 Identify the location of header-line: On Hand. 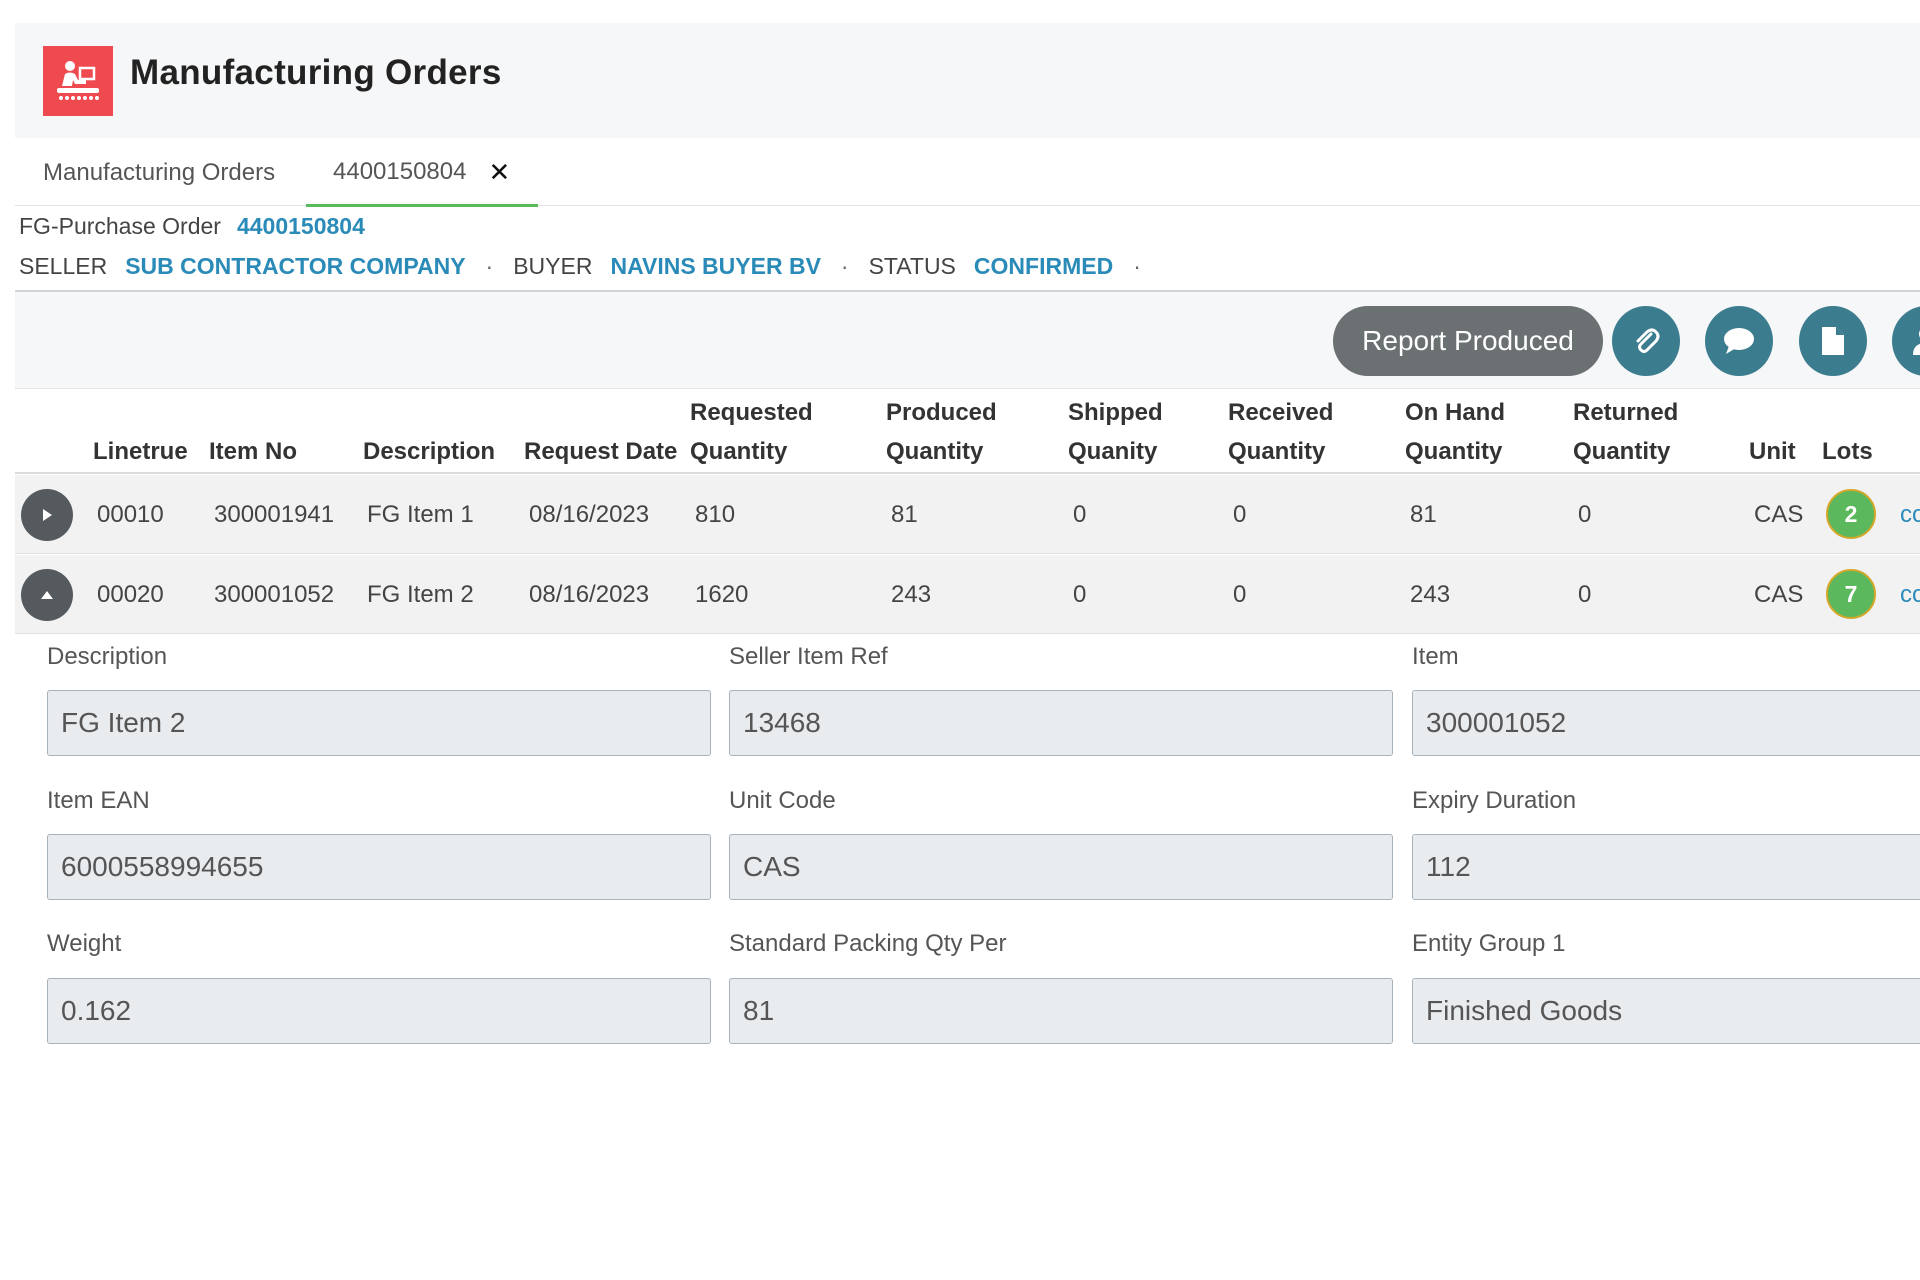
(1455, 412).